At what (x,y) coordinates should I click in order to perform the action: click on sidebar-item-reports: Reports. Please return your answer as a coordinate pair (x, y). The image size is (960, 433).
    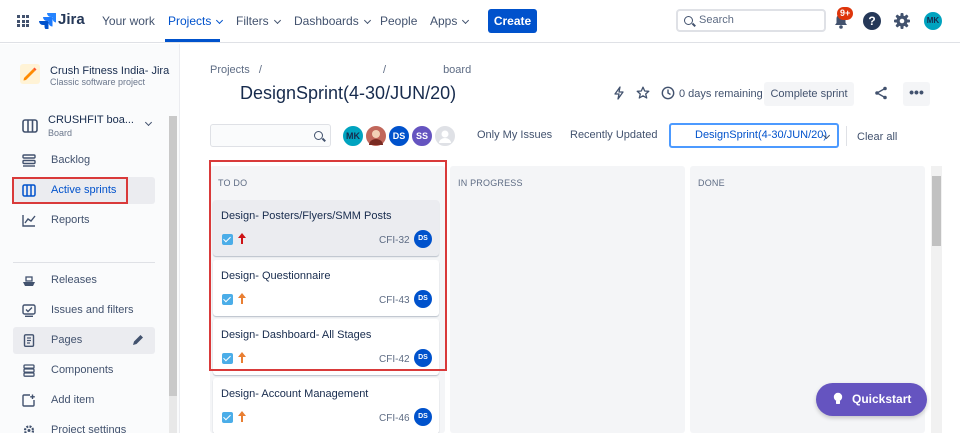
    Looking at the image, I should click on (84, 220).